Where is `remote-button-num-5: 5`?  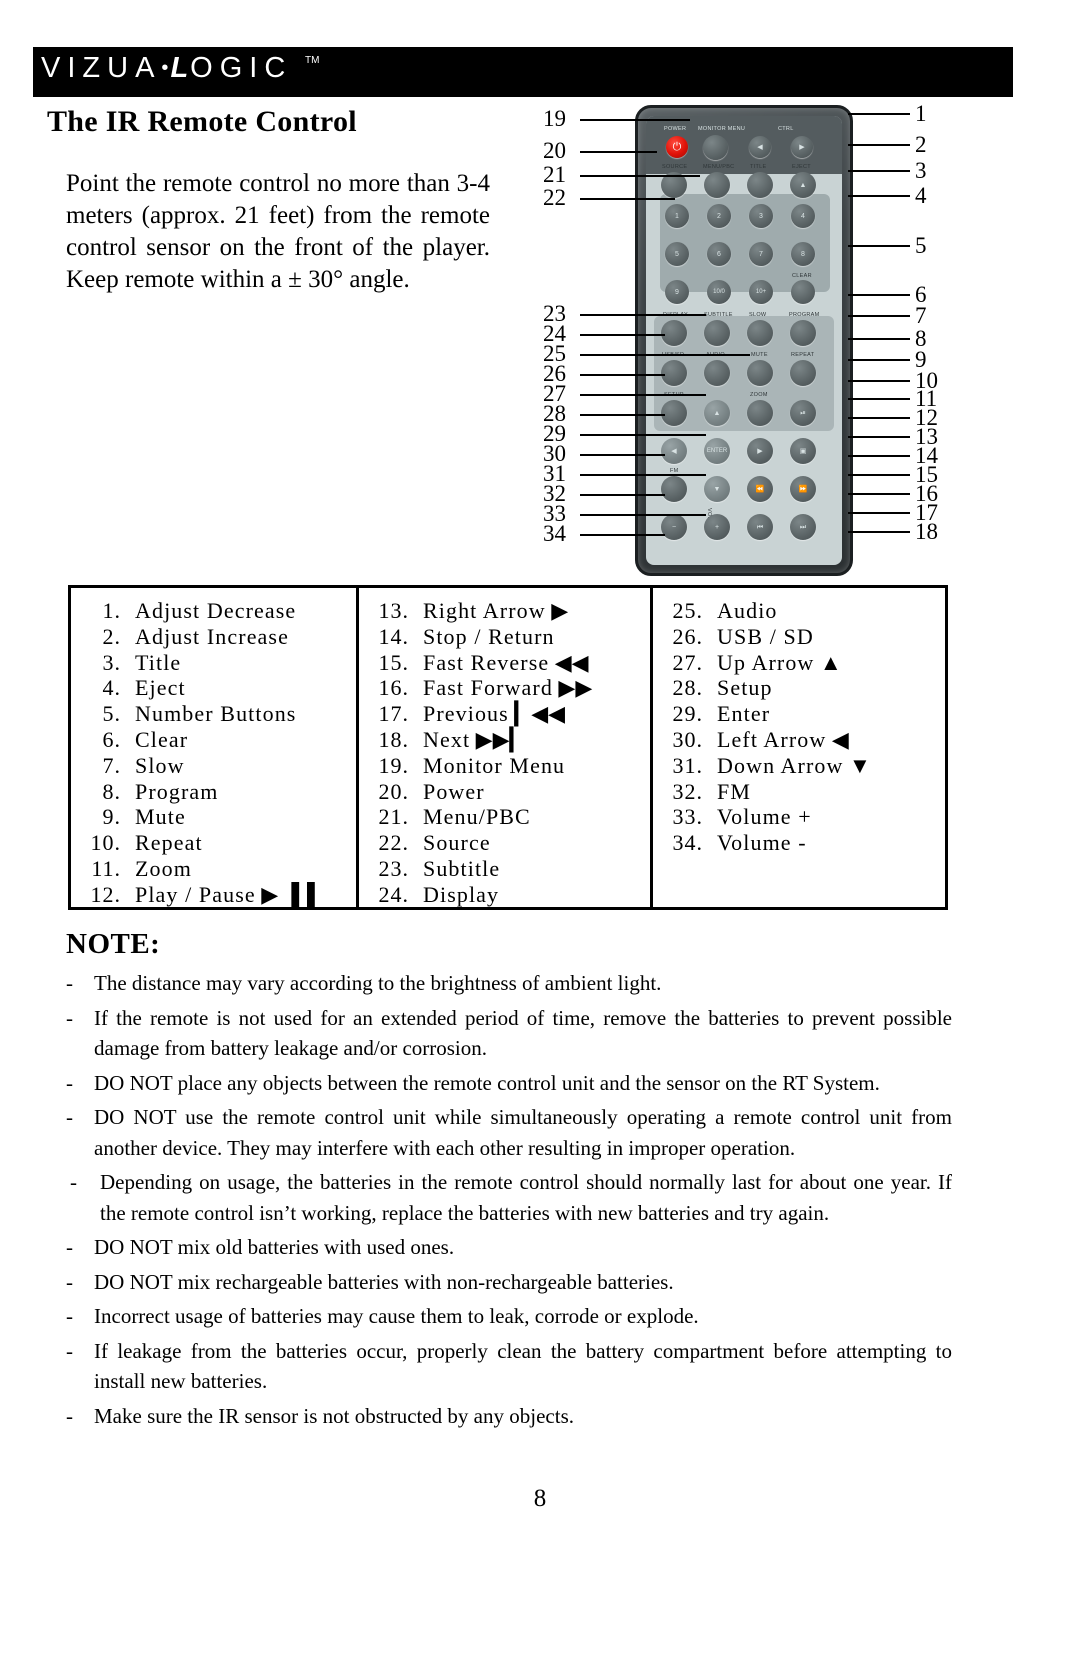
remote-button-num-5: 5 is located at coordinates (677, 254).